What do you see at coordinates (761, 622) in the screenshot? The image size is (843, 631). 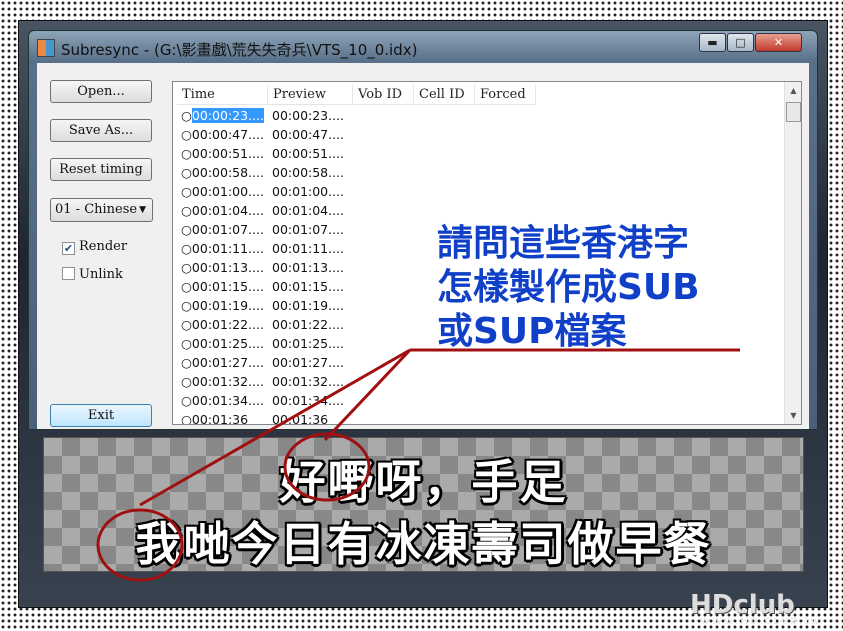 I see `watermark-url: WWW.HD.CLUB.tw` at bounding box center [761, 622].